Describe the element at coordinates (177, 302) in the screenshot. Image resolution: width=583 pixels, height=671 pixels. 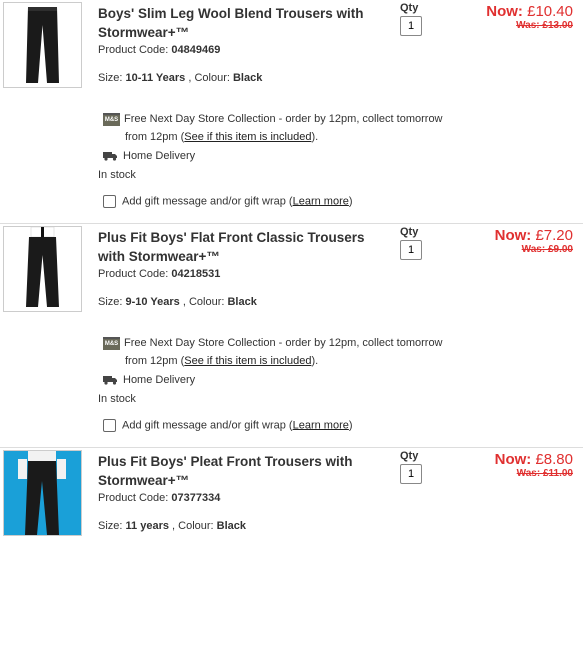
I see `size-colour: Size: 9-10 Years , Colour: Black` at that location.